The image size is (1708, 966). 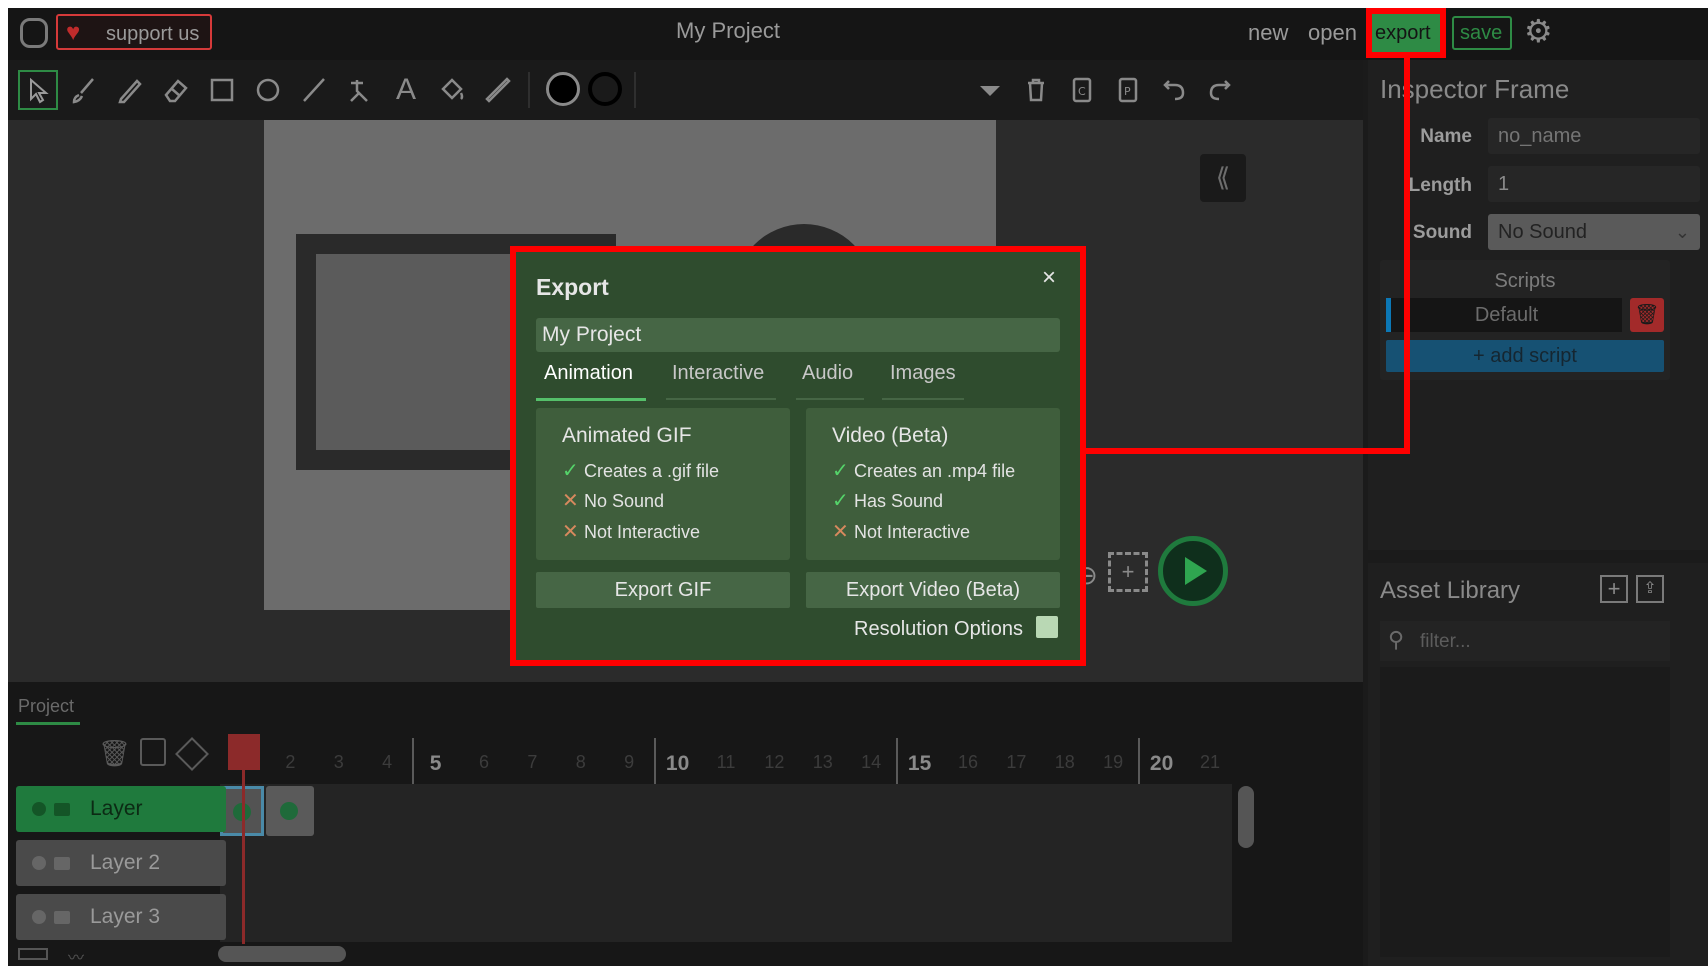 I want to click on export-video-button: Export Video (Beta), so click(x=933, y=590).